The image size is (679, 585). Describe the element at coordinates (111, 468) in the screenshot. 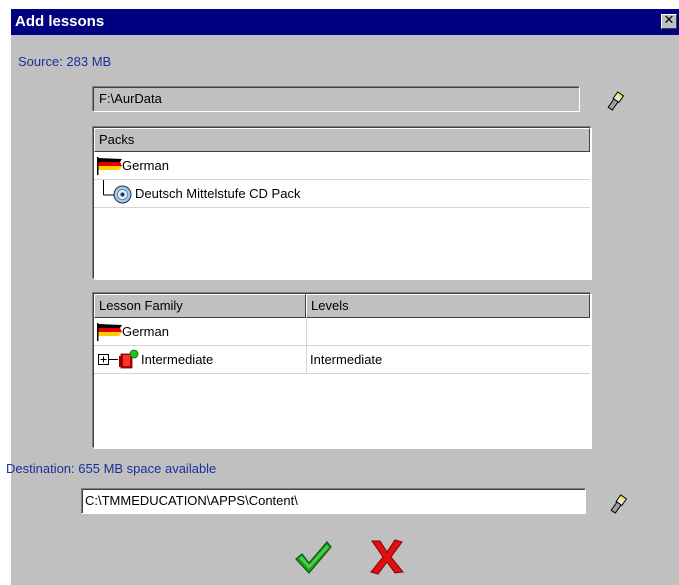

I see `destination-label: Destination: 655 MB space available` at that location.